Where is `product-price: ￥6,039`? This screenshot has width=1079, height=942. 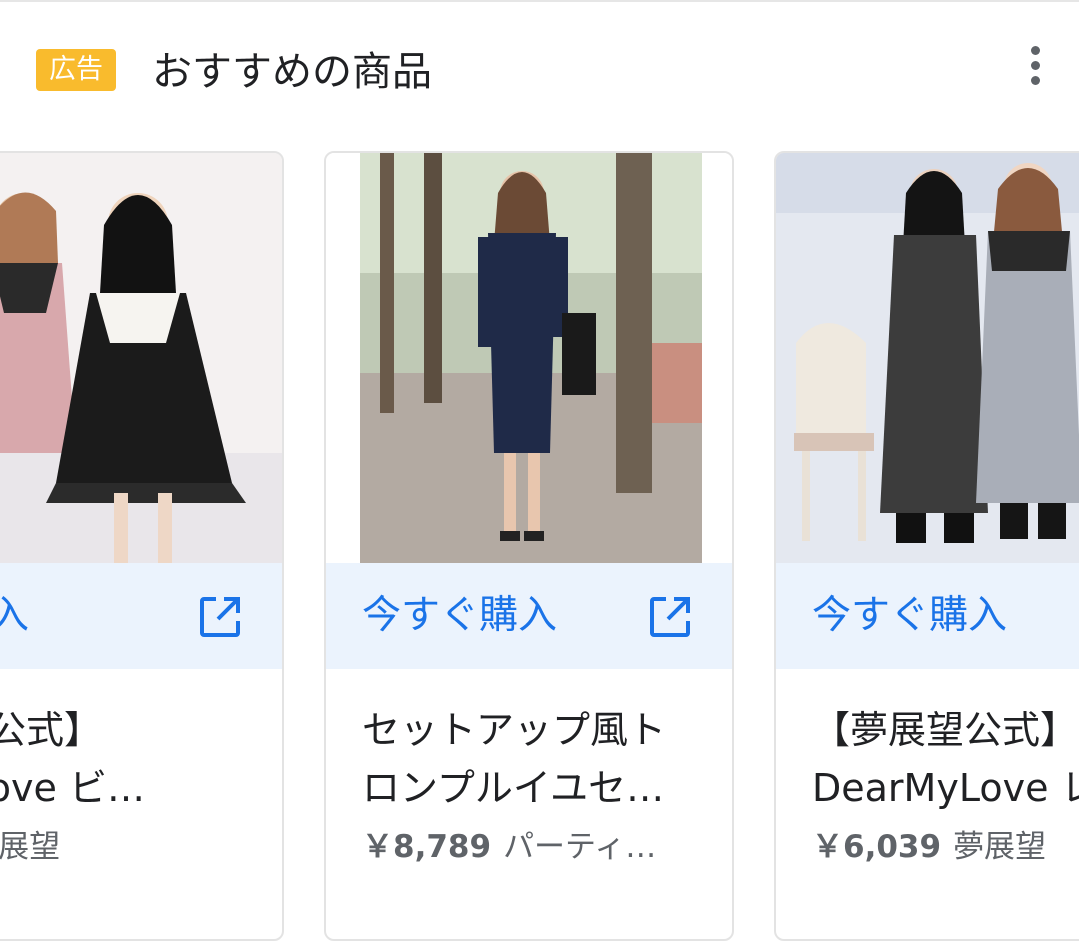
product-price: ￥6,039 is located at coordinates (877, 847).